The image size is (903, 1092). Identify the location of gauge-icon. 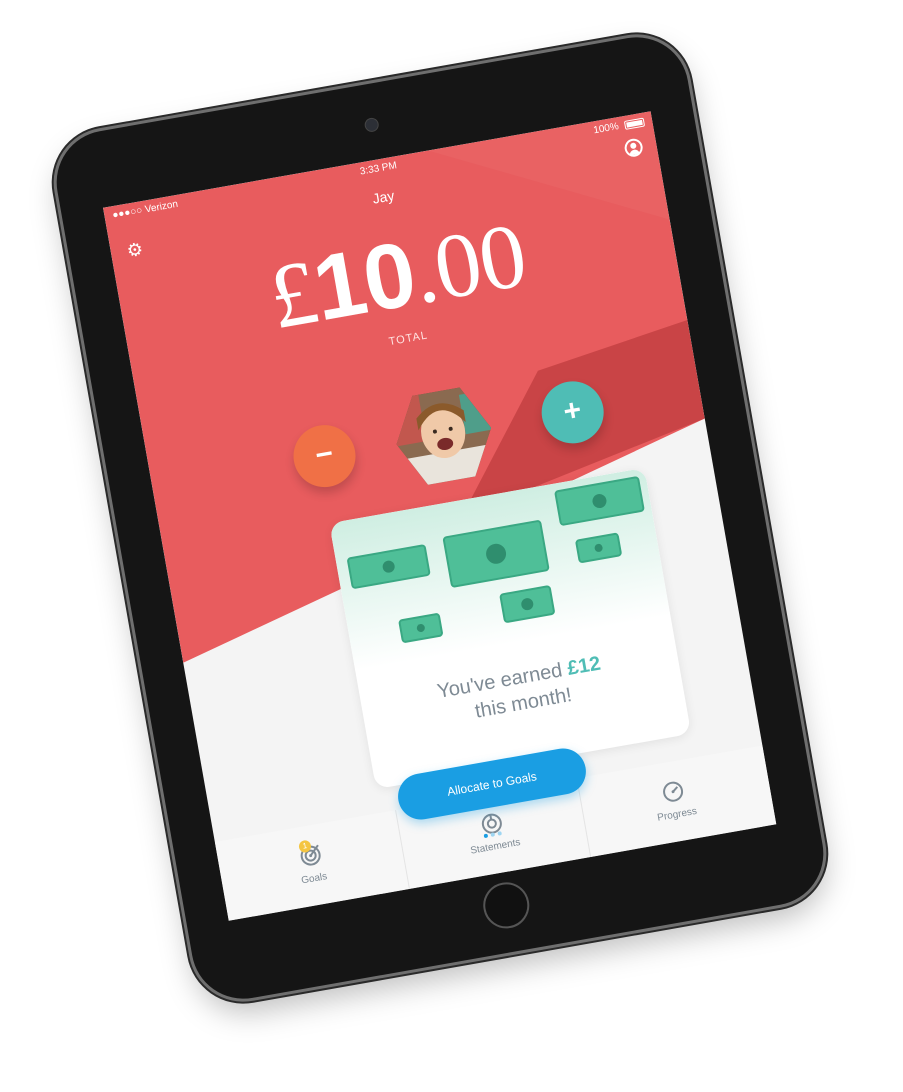
(673, 791).